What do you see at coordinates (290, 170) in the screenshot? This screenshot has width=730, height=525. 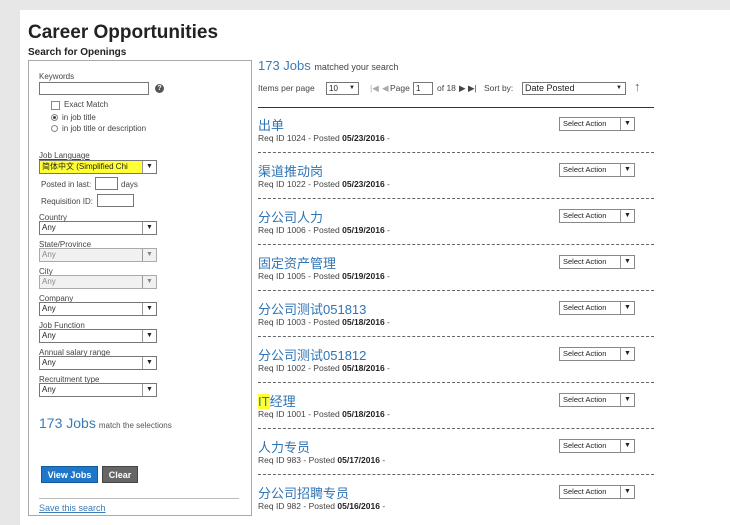 I see `job-title-link: 渠道推动岗` at bounding box center [290, 170].